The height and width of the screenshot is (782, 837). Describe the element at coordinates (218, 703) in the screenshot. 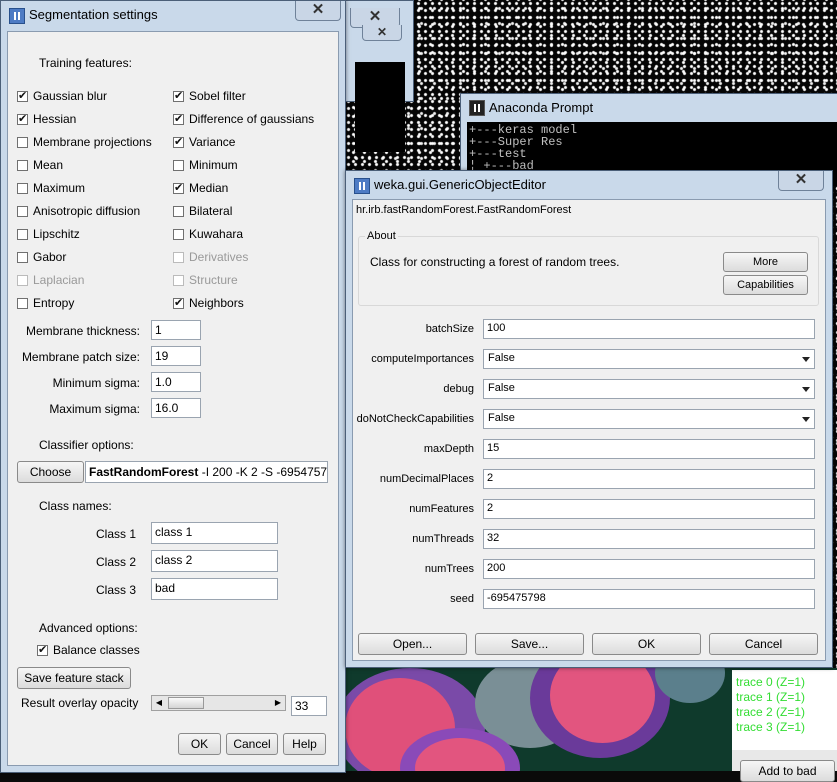

I see `opacity-slider: ◀ ▶` at that location.